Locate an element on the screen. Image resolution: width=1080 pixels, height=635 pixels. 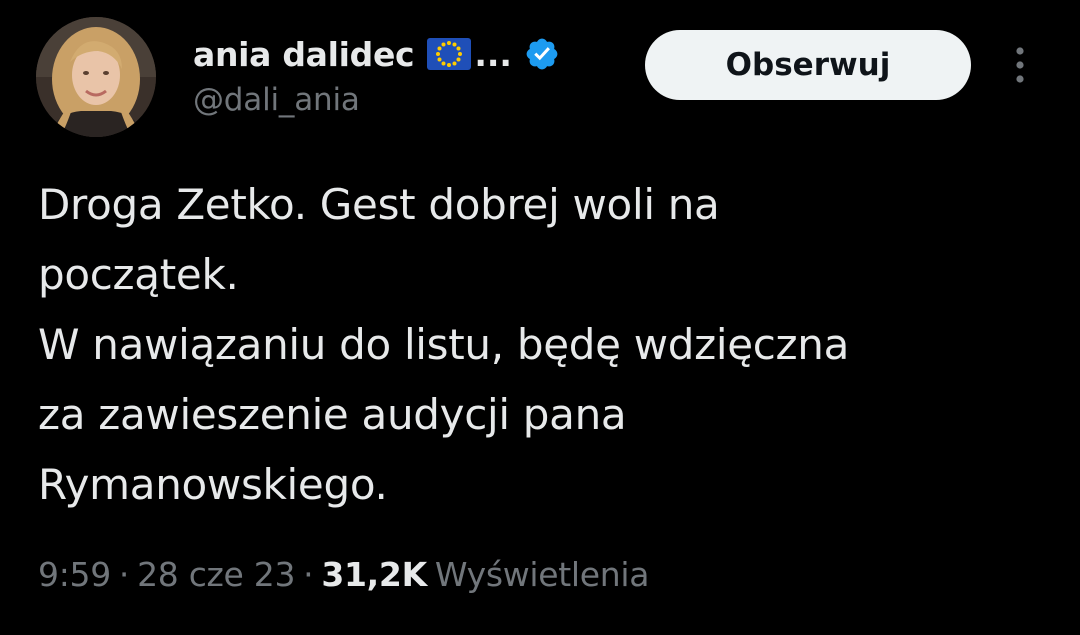
user-handle: @dali_ania is located at coordinates (413, 100).